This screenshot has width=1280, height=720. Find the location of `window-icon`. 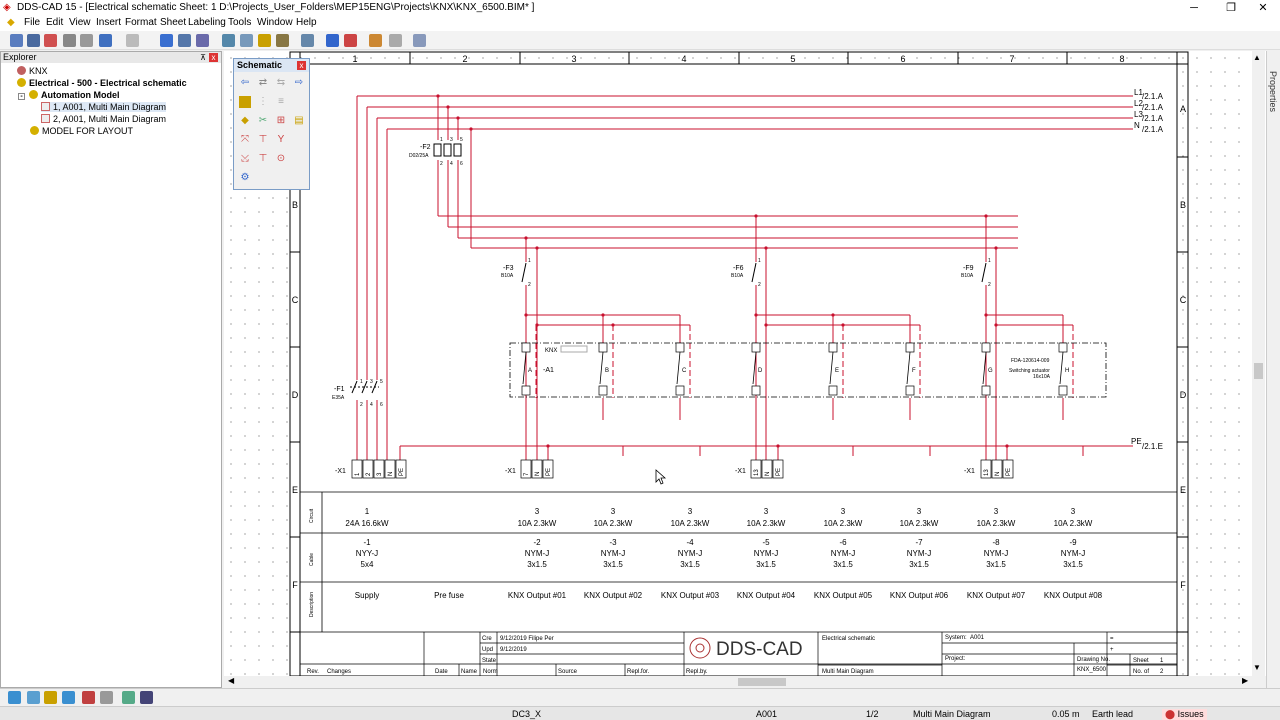

window-icon is located at coordinates (246, 40).